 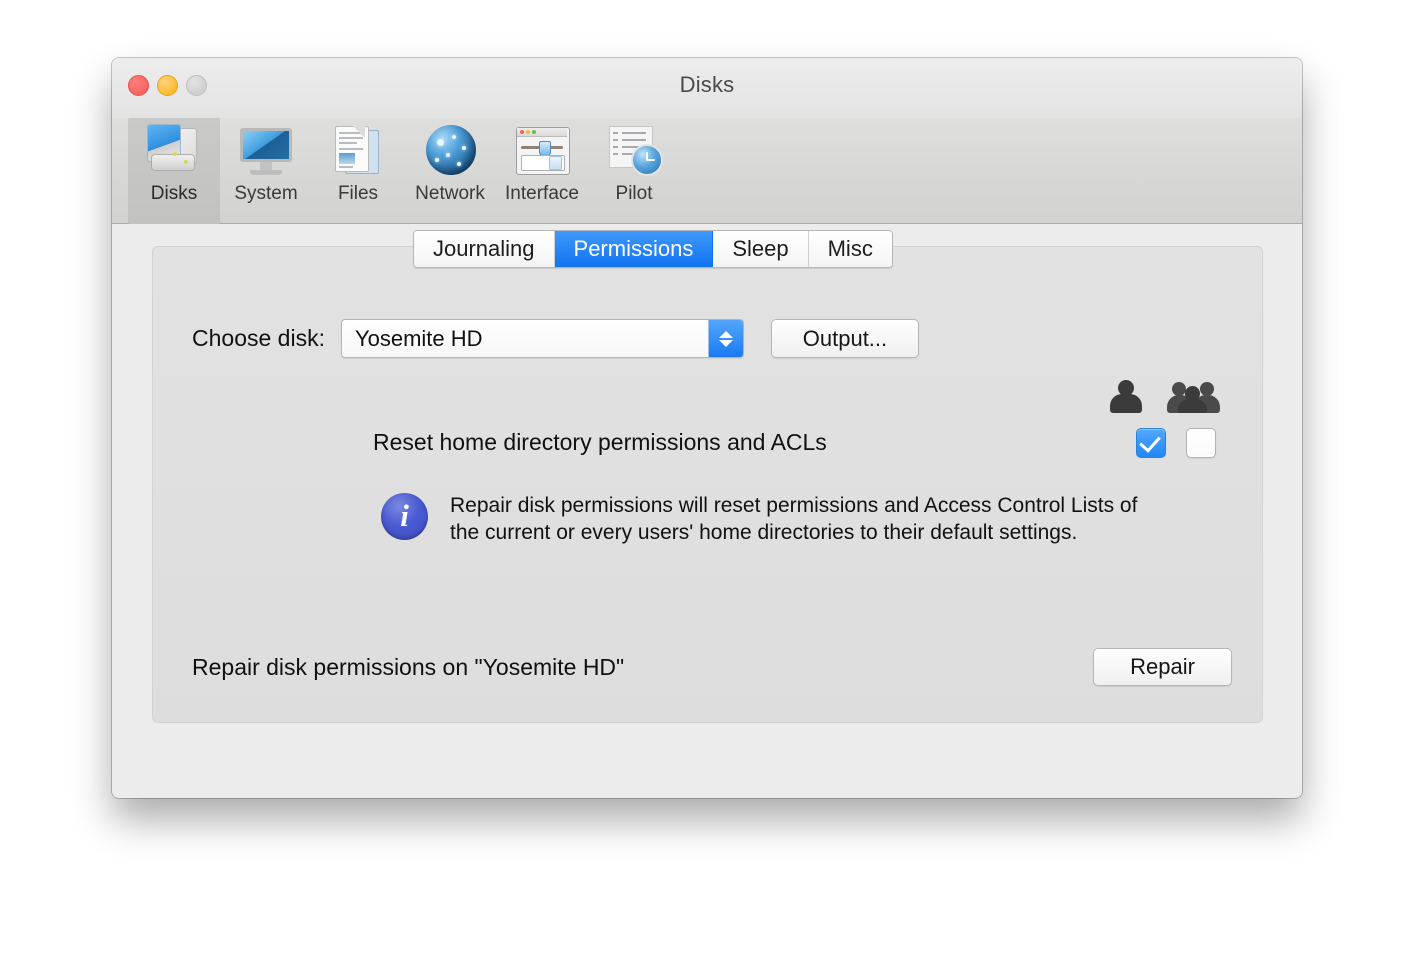 I want to click on checkbox-all-users, so click(x=1201, y=443).